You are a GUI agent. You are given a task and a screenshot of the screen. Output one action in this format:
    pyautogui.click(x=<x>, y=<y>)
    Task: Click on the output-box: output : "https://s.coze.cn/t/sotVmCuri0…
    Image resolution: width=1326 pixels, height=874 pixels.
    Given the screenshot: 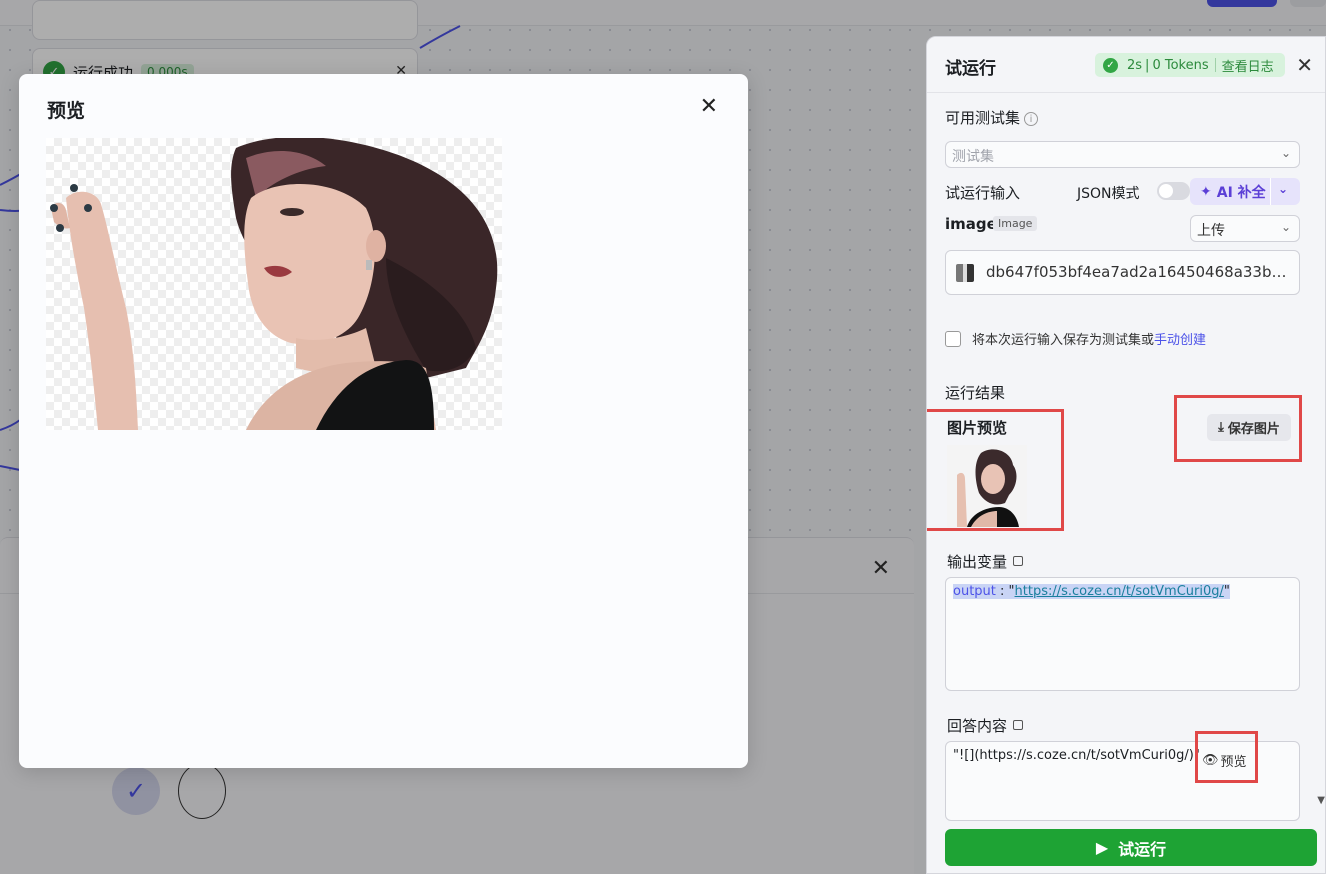 What is the action you would take?
    pyautogui.click(x=1122, y=634)
    